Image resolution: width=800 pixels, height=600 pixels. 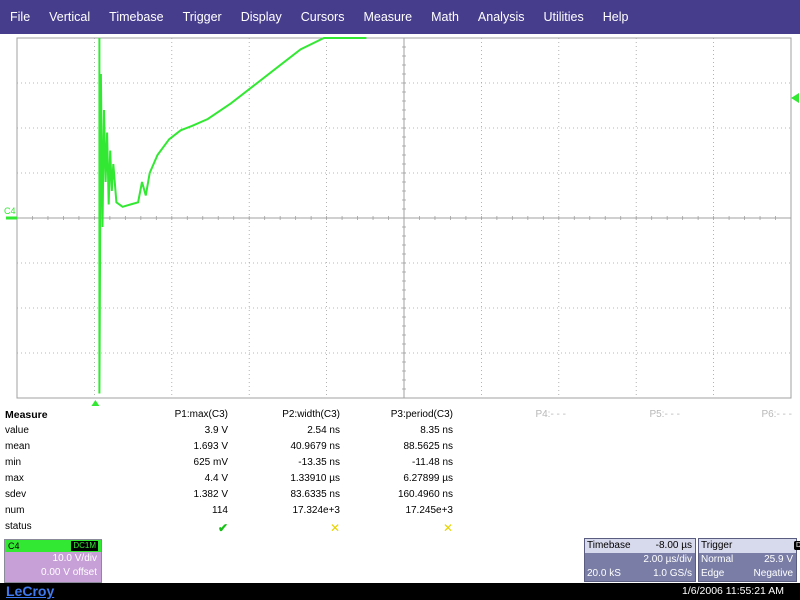 I want to click on measure-value: 114, so click(x=220, y=510).